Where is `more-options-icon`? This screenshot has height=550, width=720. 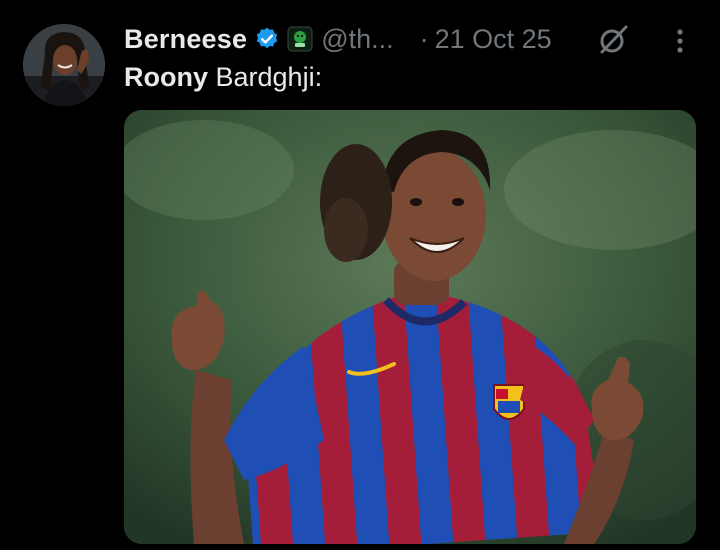
more-options-icon is located at coordinates (680, 41).